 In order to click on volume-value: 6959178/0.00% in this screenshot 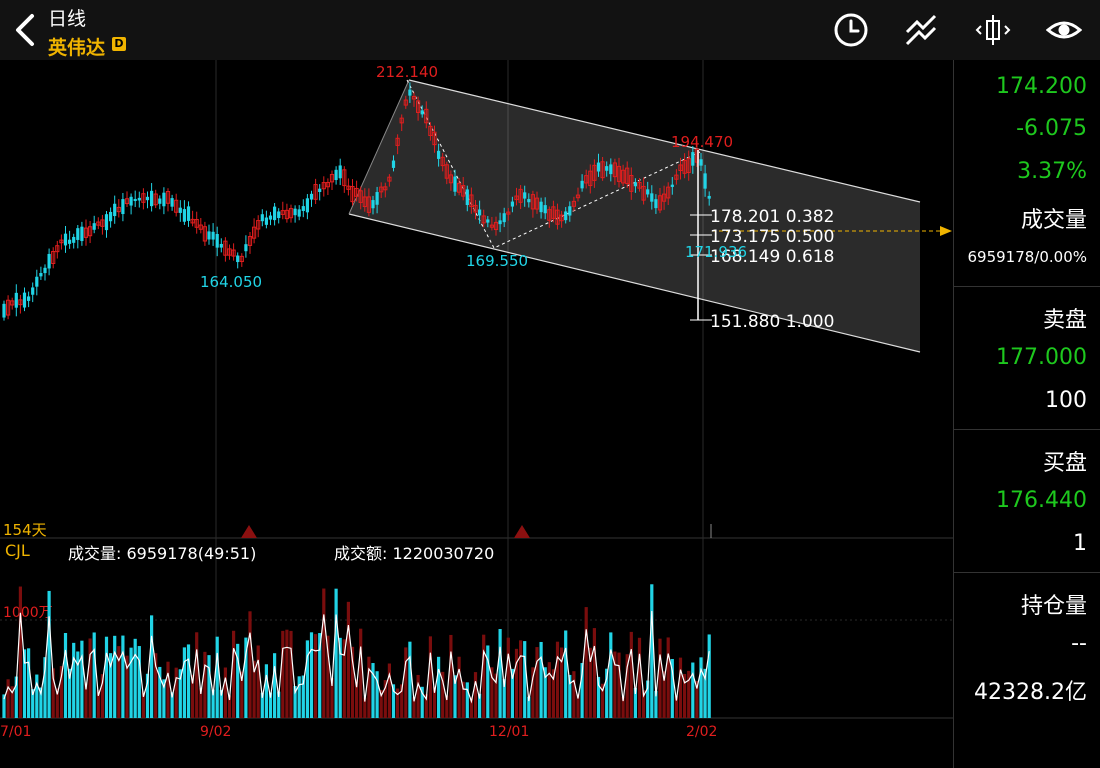, I will do `click(1027, 257)`.